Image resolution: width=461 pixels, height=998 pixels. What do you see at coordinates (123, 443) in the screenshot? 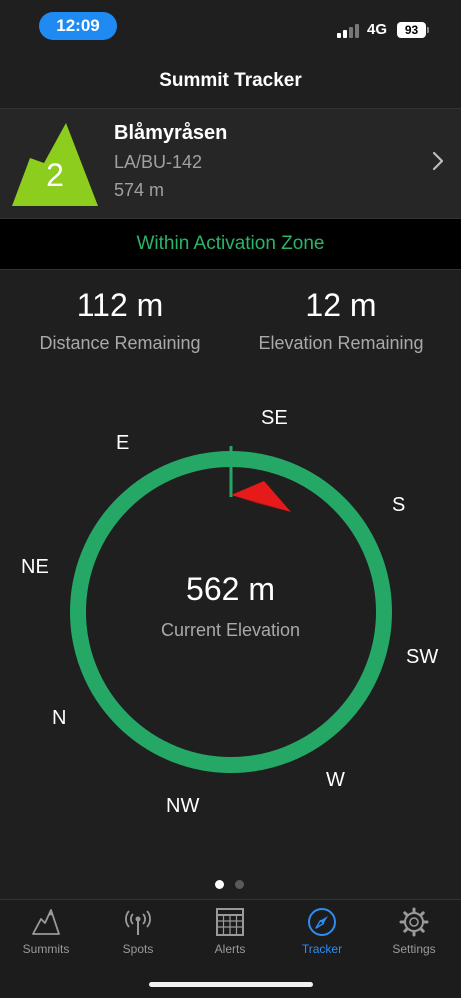
I see `compass-label-e: E` at bounding box center [123, 443].